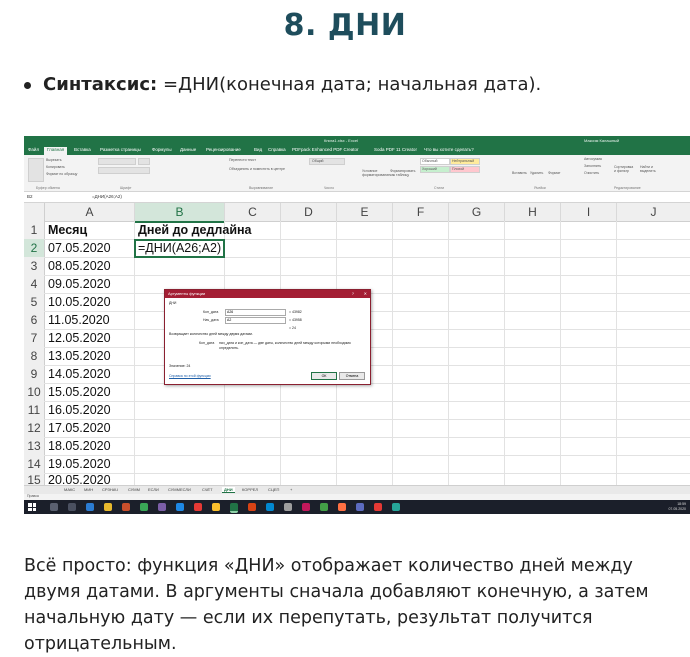  Describe the element at coordinates (195, 230) in the screenshot. I see `cell-b1: Дней до дедлайна` at that location.